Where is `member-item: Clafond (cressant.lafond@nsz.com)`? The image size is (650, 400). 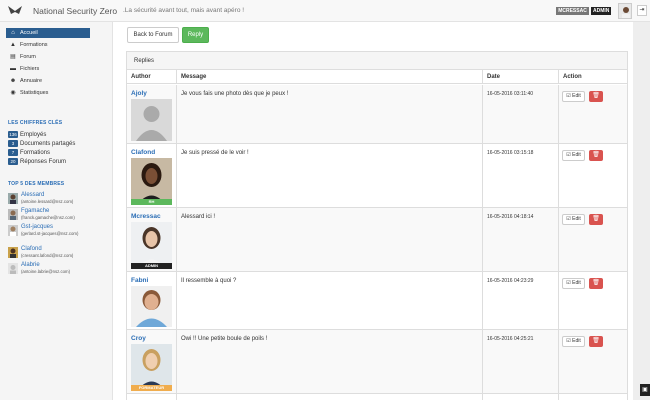 member-item: Clafond (cressant.lafond@nsz.com) is located at coordinates (58, 253).